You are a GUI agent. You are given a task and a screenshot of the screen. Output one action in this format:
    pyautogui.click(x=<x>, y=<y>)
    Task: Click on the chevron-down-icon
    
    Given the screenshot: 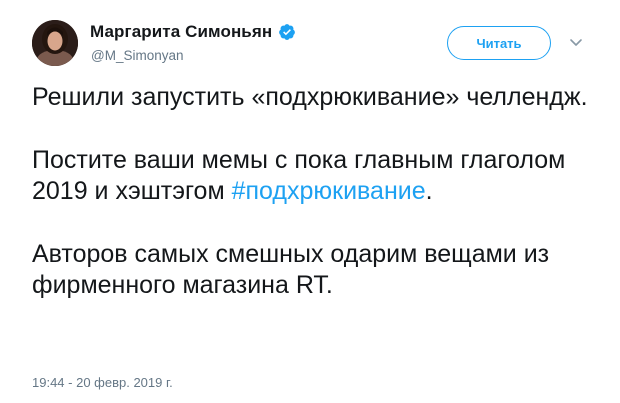 What is the action you would take?
    pyautogui.click(x=576, y=42)
    